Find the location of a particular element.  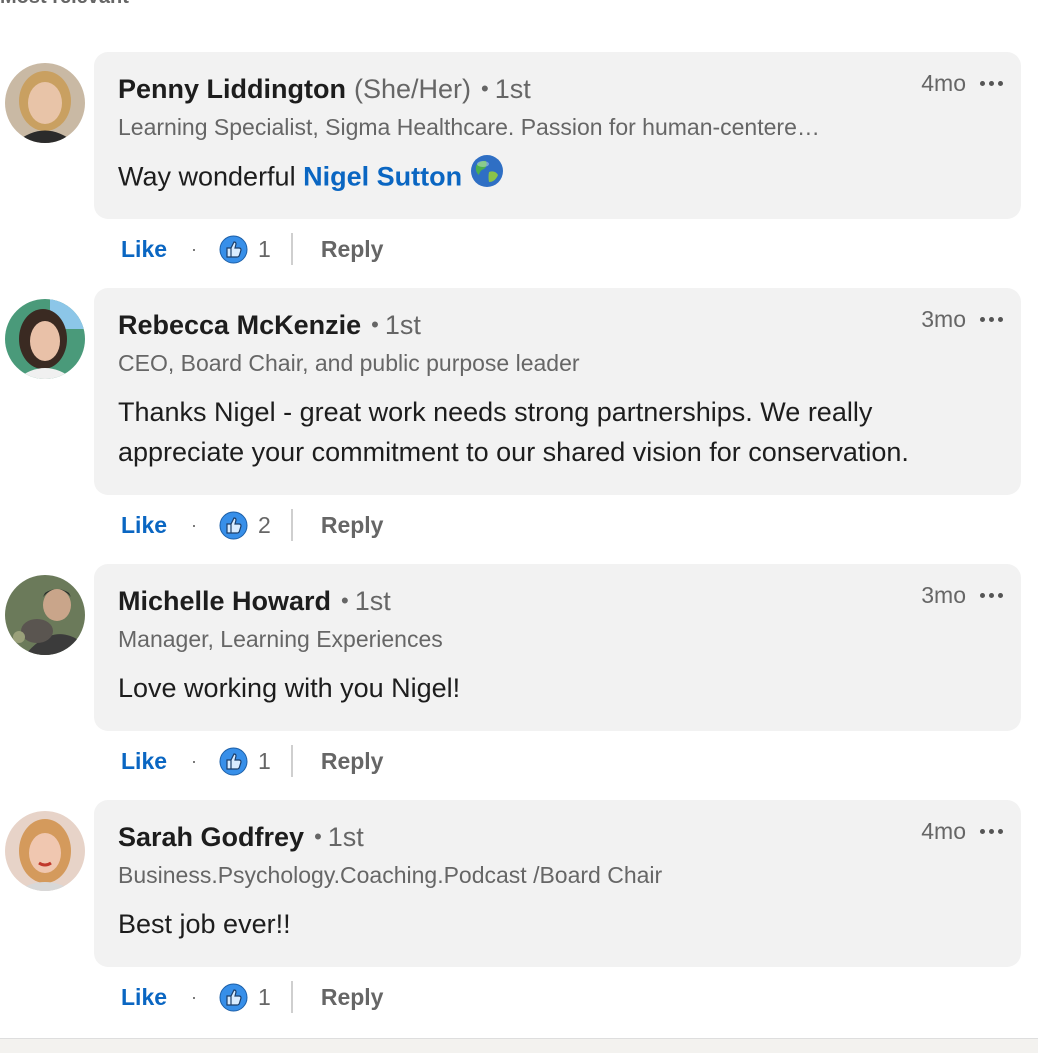

comment-text: Love working with you Nigel! is located at coordinates (289, 688).